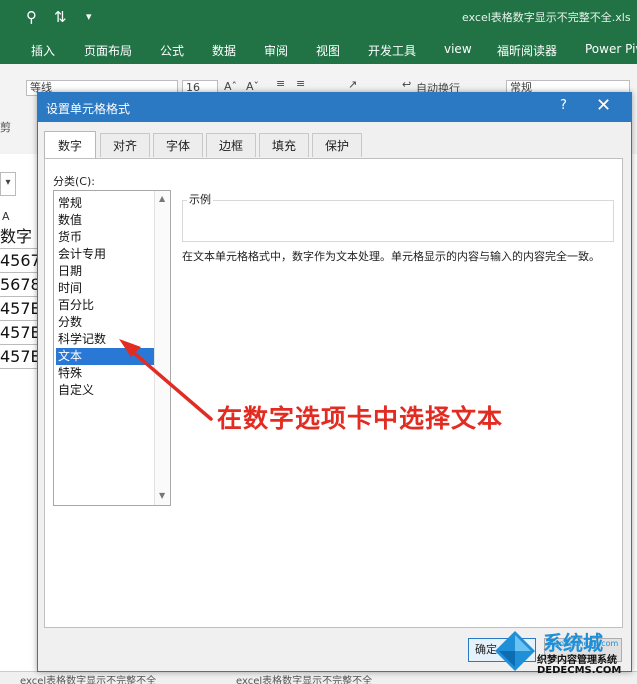 The image size is (637, 684). Describe the element at coordinates (563, 105) in the screenshot. I see `help-button: ?` at that location.